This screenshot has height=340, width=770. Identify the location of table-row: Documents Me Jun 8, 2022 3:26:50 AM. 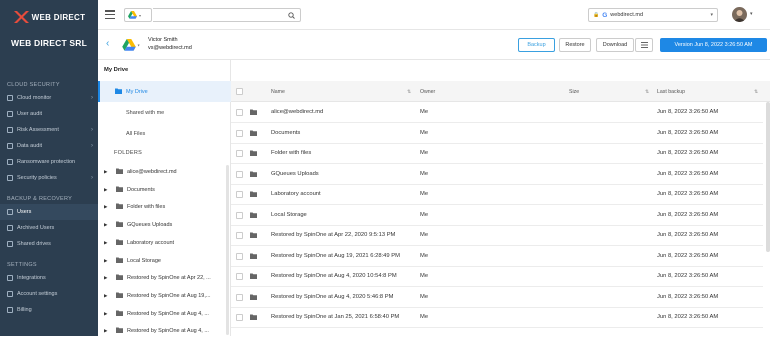
(497, 133).